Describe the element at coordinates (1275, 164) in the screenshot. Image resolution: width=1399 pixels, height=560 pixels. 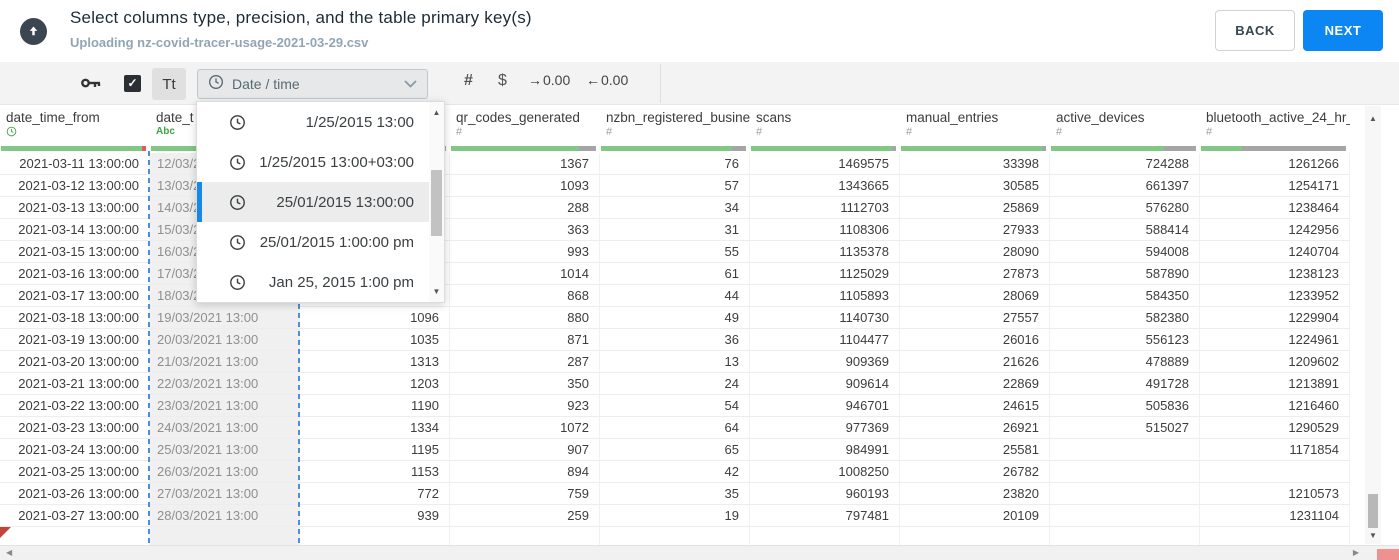
I see `cell: 1261266` at that location.